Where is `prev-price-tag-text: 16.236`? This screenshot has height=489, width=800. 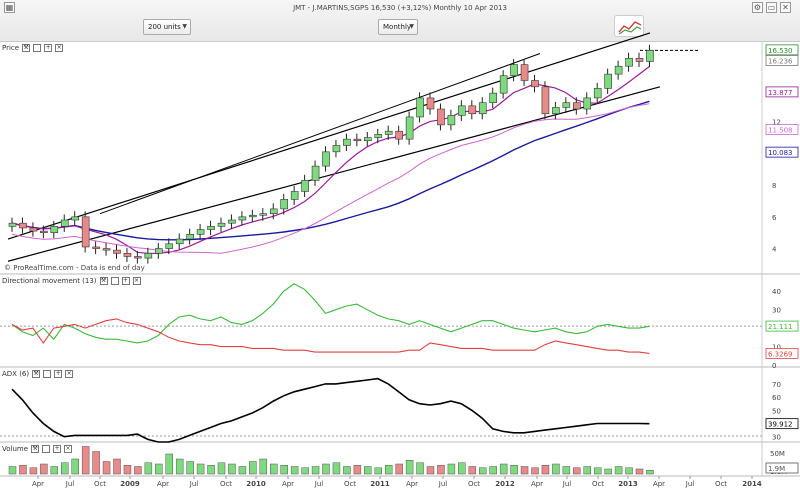 prev-price-tag-text: 16.236 is located at coordinates (780, 61).